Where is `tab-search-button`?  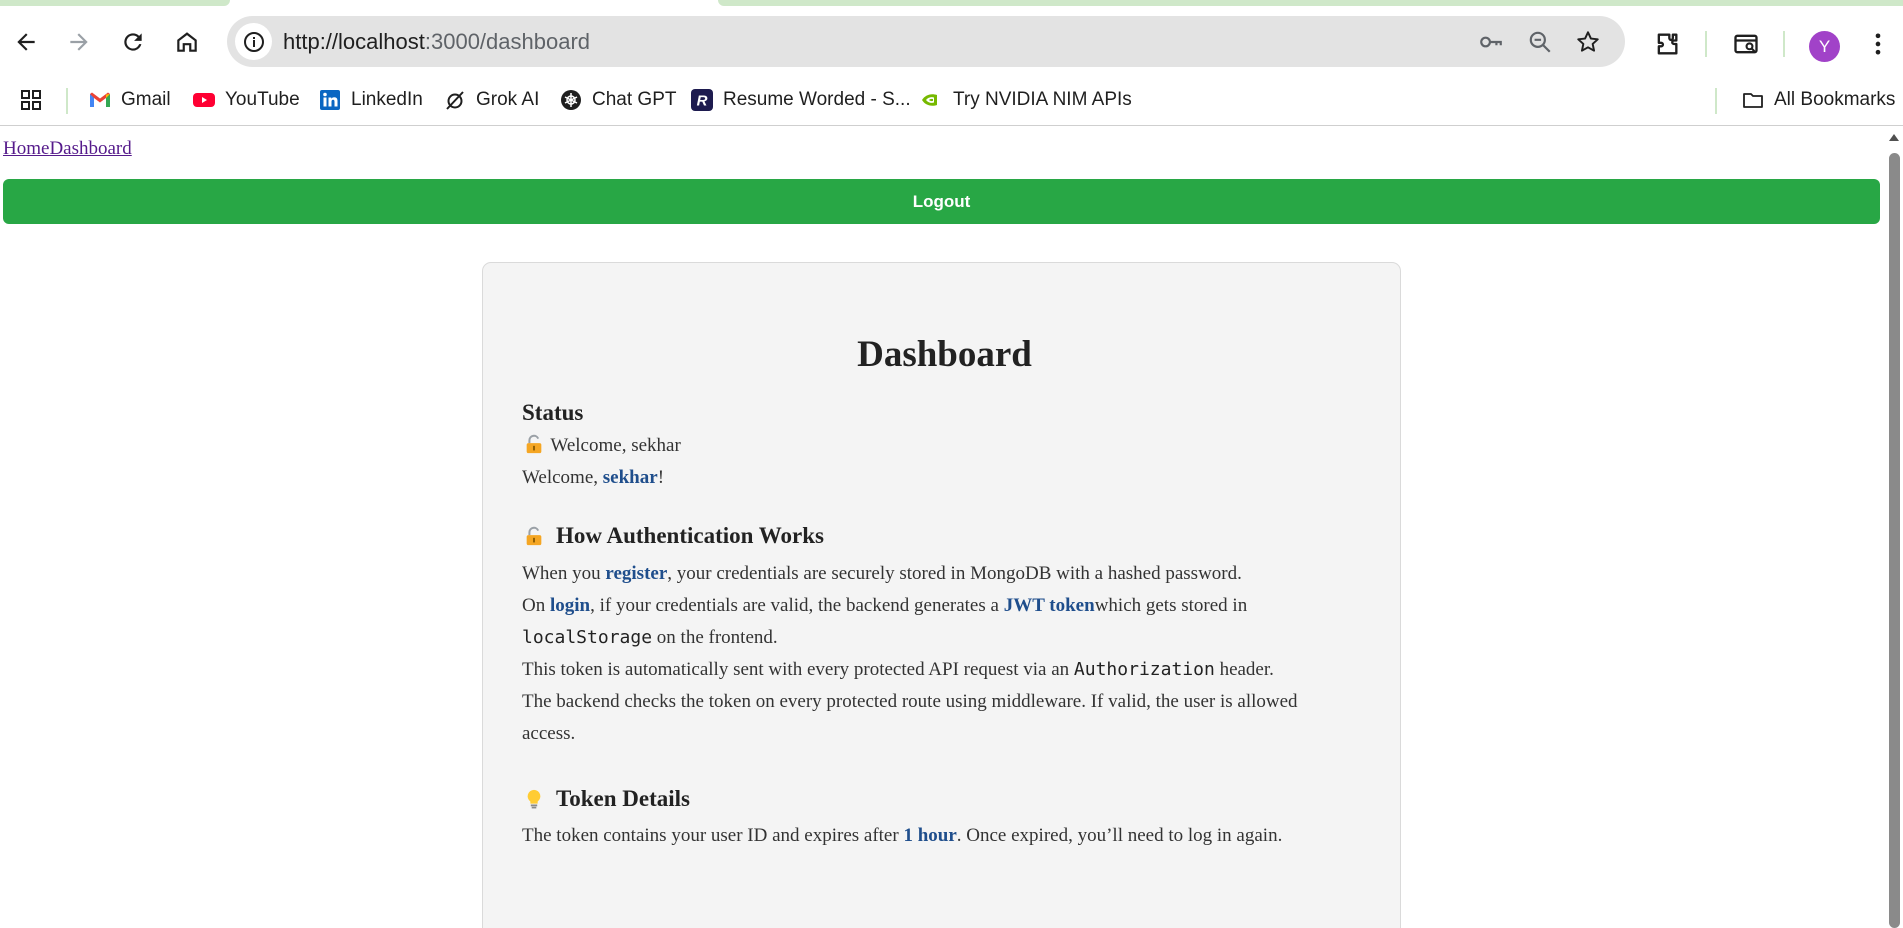 tab-search-button is located at coordinates (1746, 44).